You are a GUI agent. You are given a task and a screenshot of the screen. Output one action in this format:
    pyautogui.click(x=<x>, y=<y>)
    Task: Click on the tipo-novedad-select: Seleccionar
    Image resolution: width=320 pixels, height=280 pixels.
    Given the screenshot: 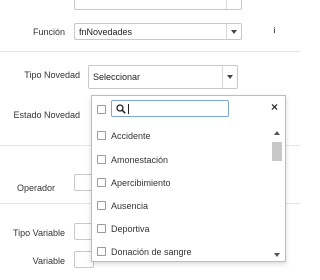 What is the action you would take?
    pyautogui.click(x=163, y=77)
    